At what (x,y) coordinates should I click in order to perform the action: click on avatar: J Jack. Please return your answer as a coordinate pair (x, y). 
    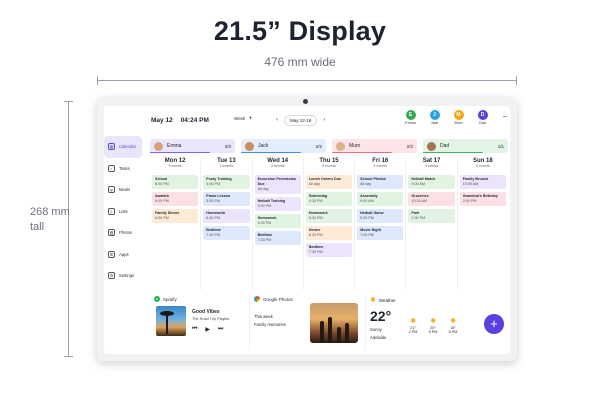
    Looking at the image, I should click on (434, 117).